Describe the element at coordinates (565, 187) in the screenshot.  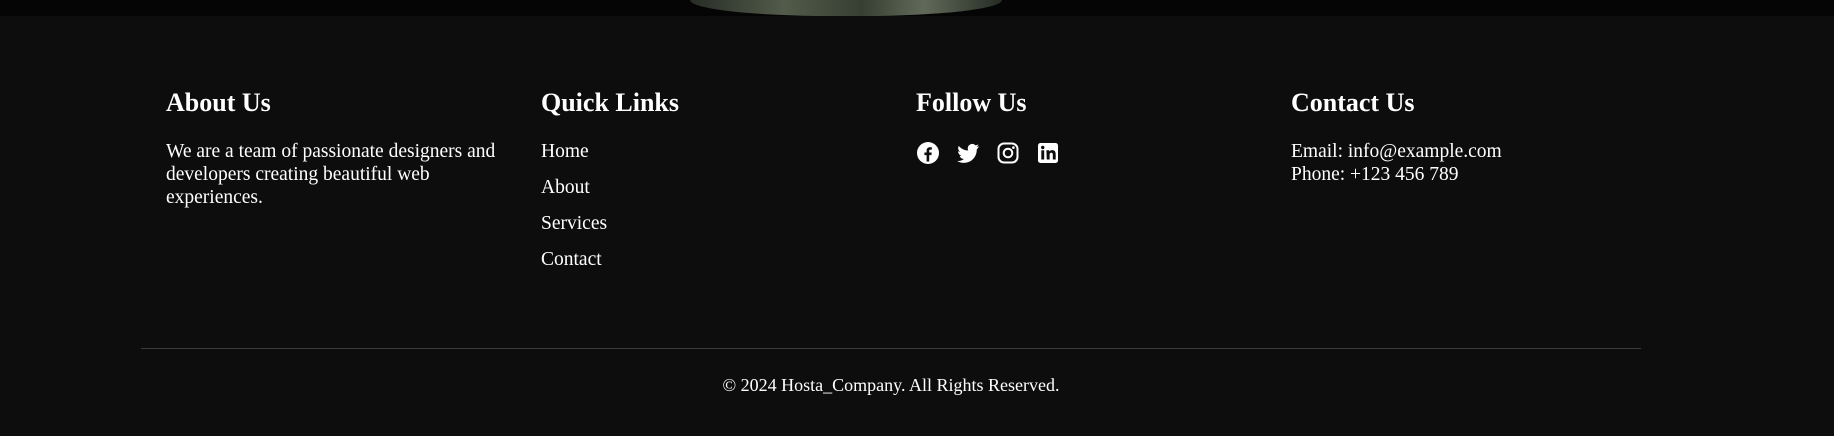
I see `about-link: About` at that location.